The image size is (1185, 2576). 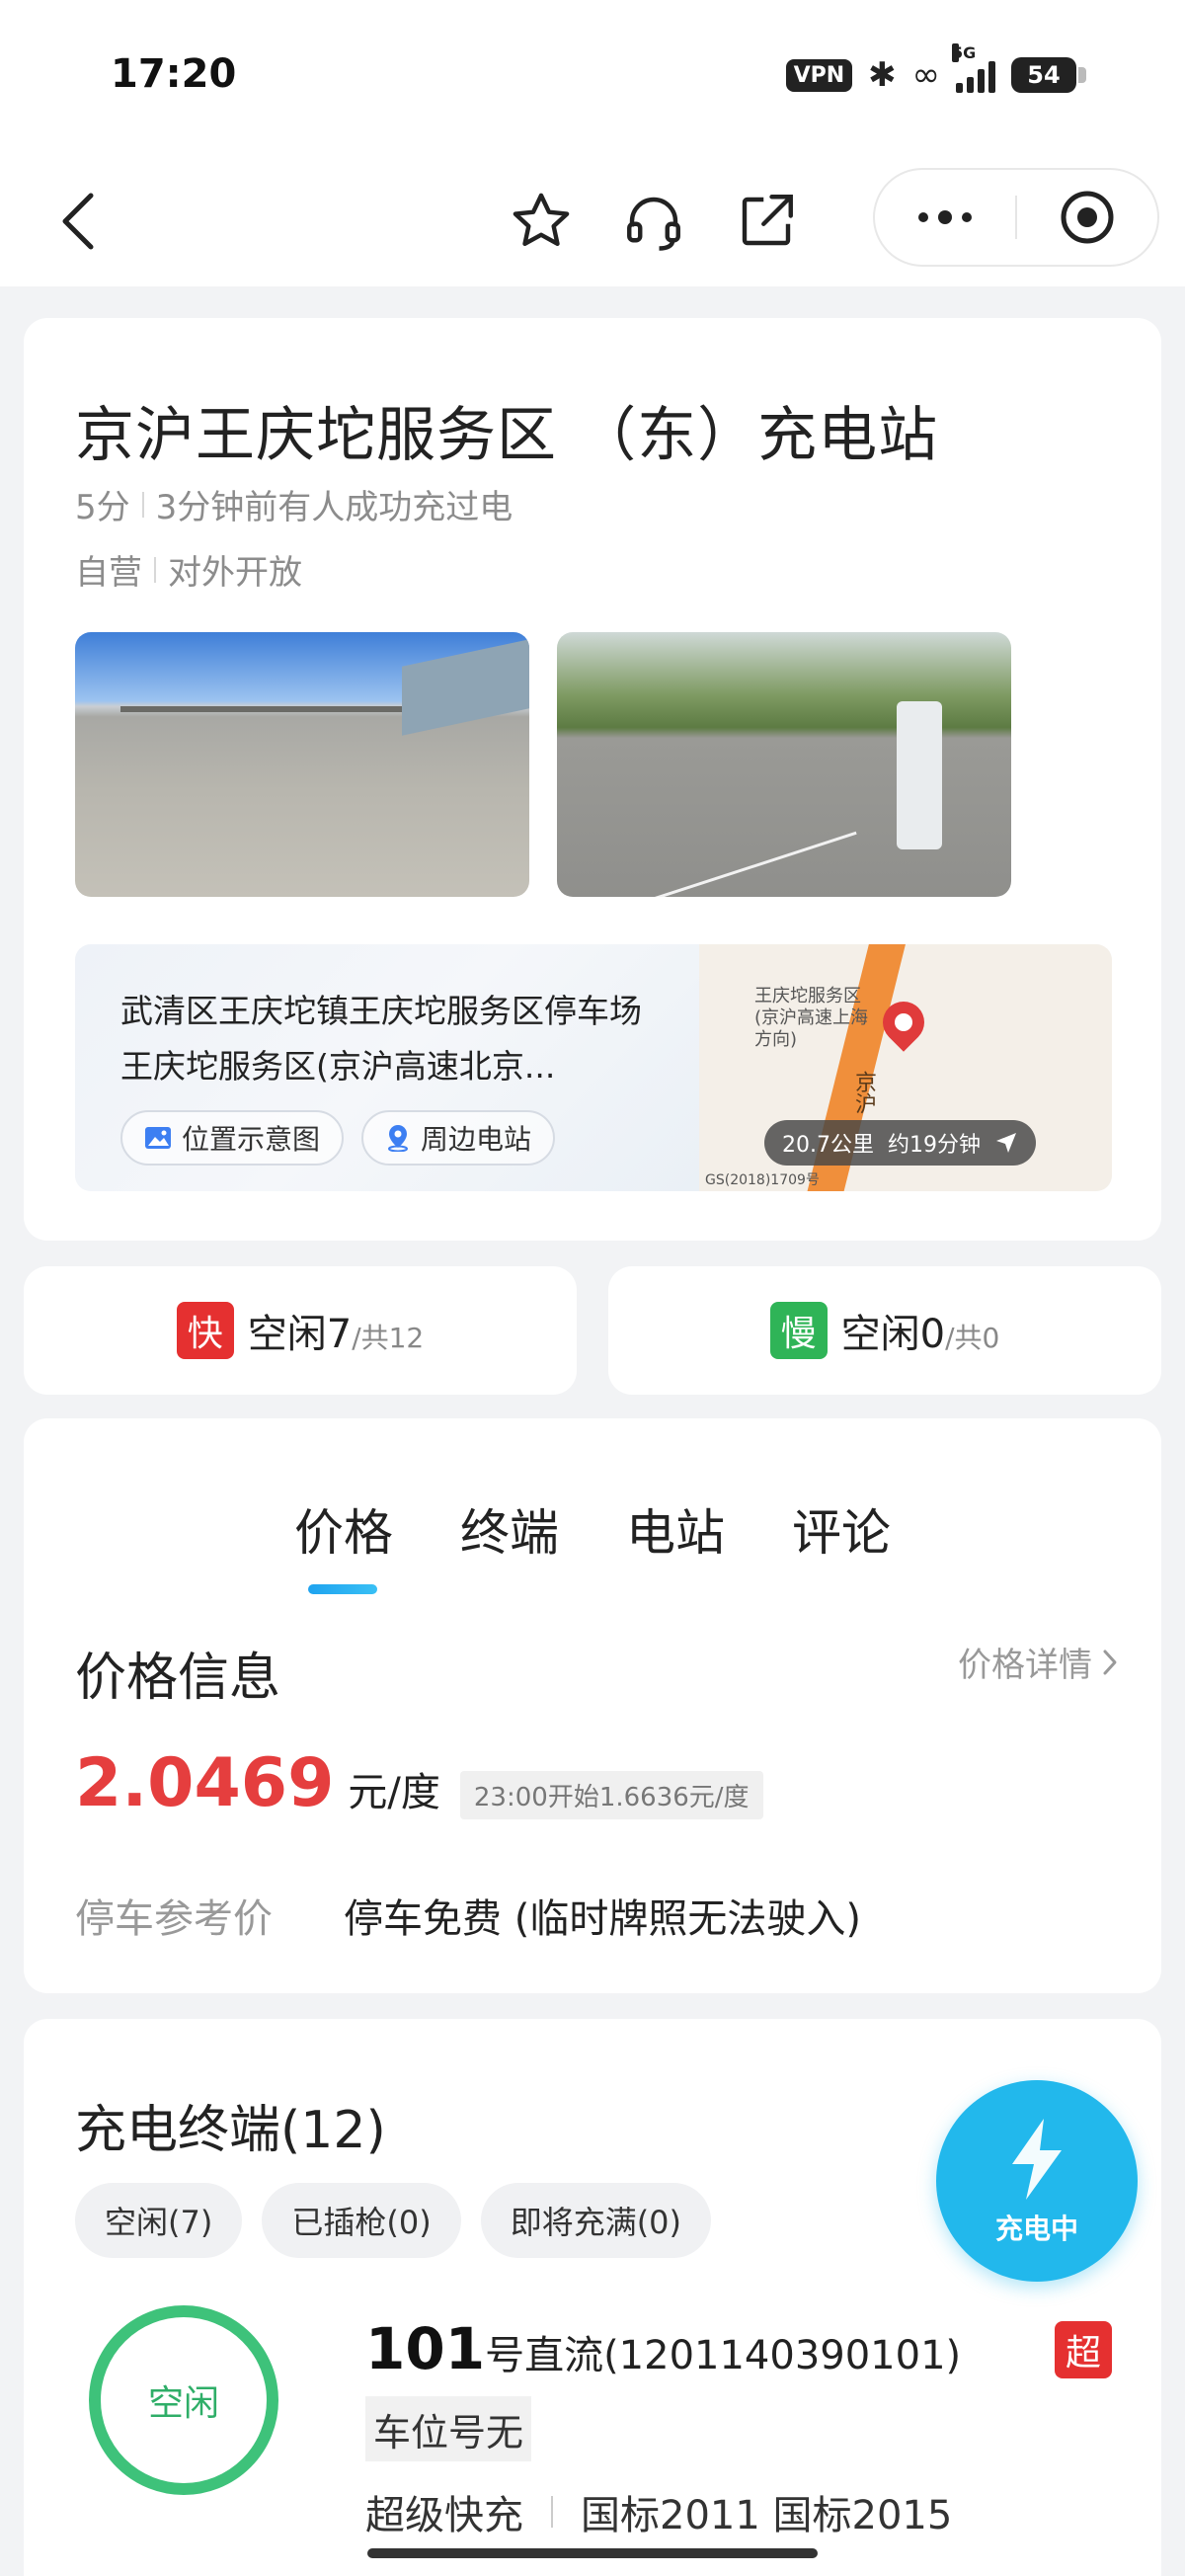 I want to click on fast-free-count: 空闲7, so click(x=300, y=1334).